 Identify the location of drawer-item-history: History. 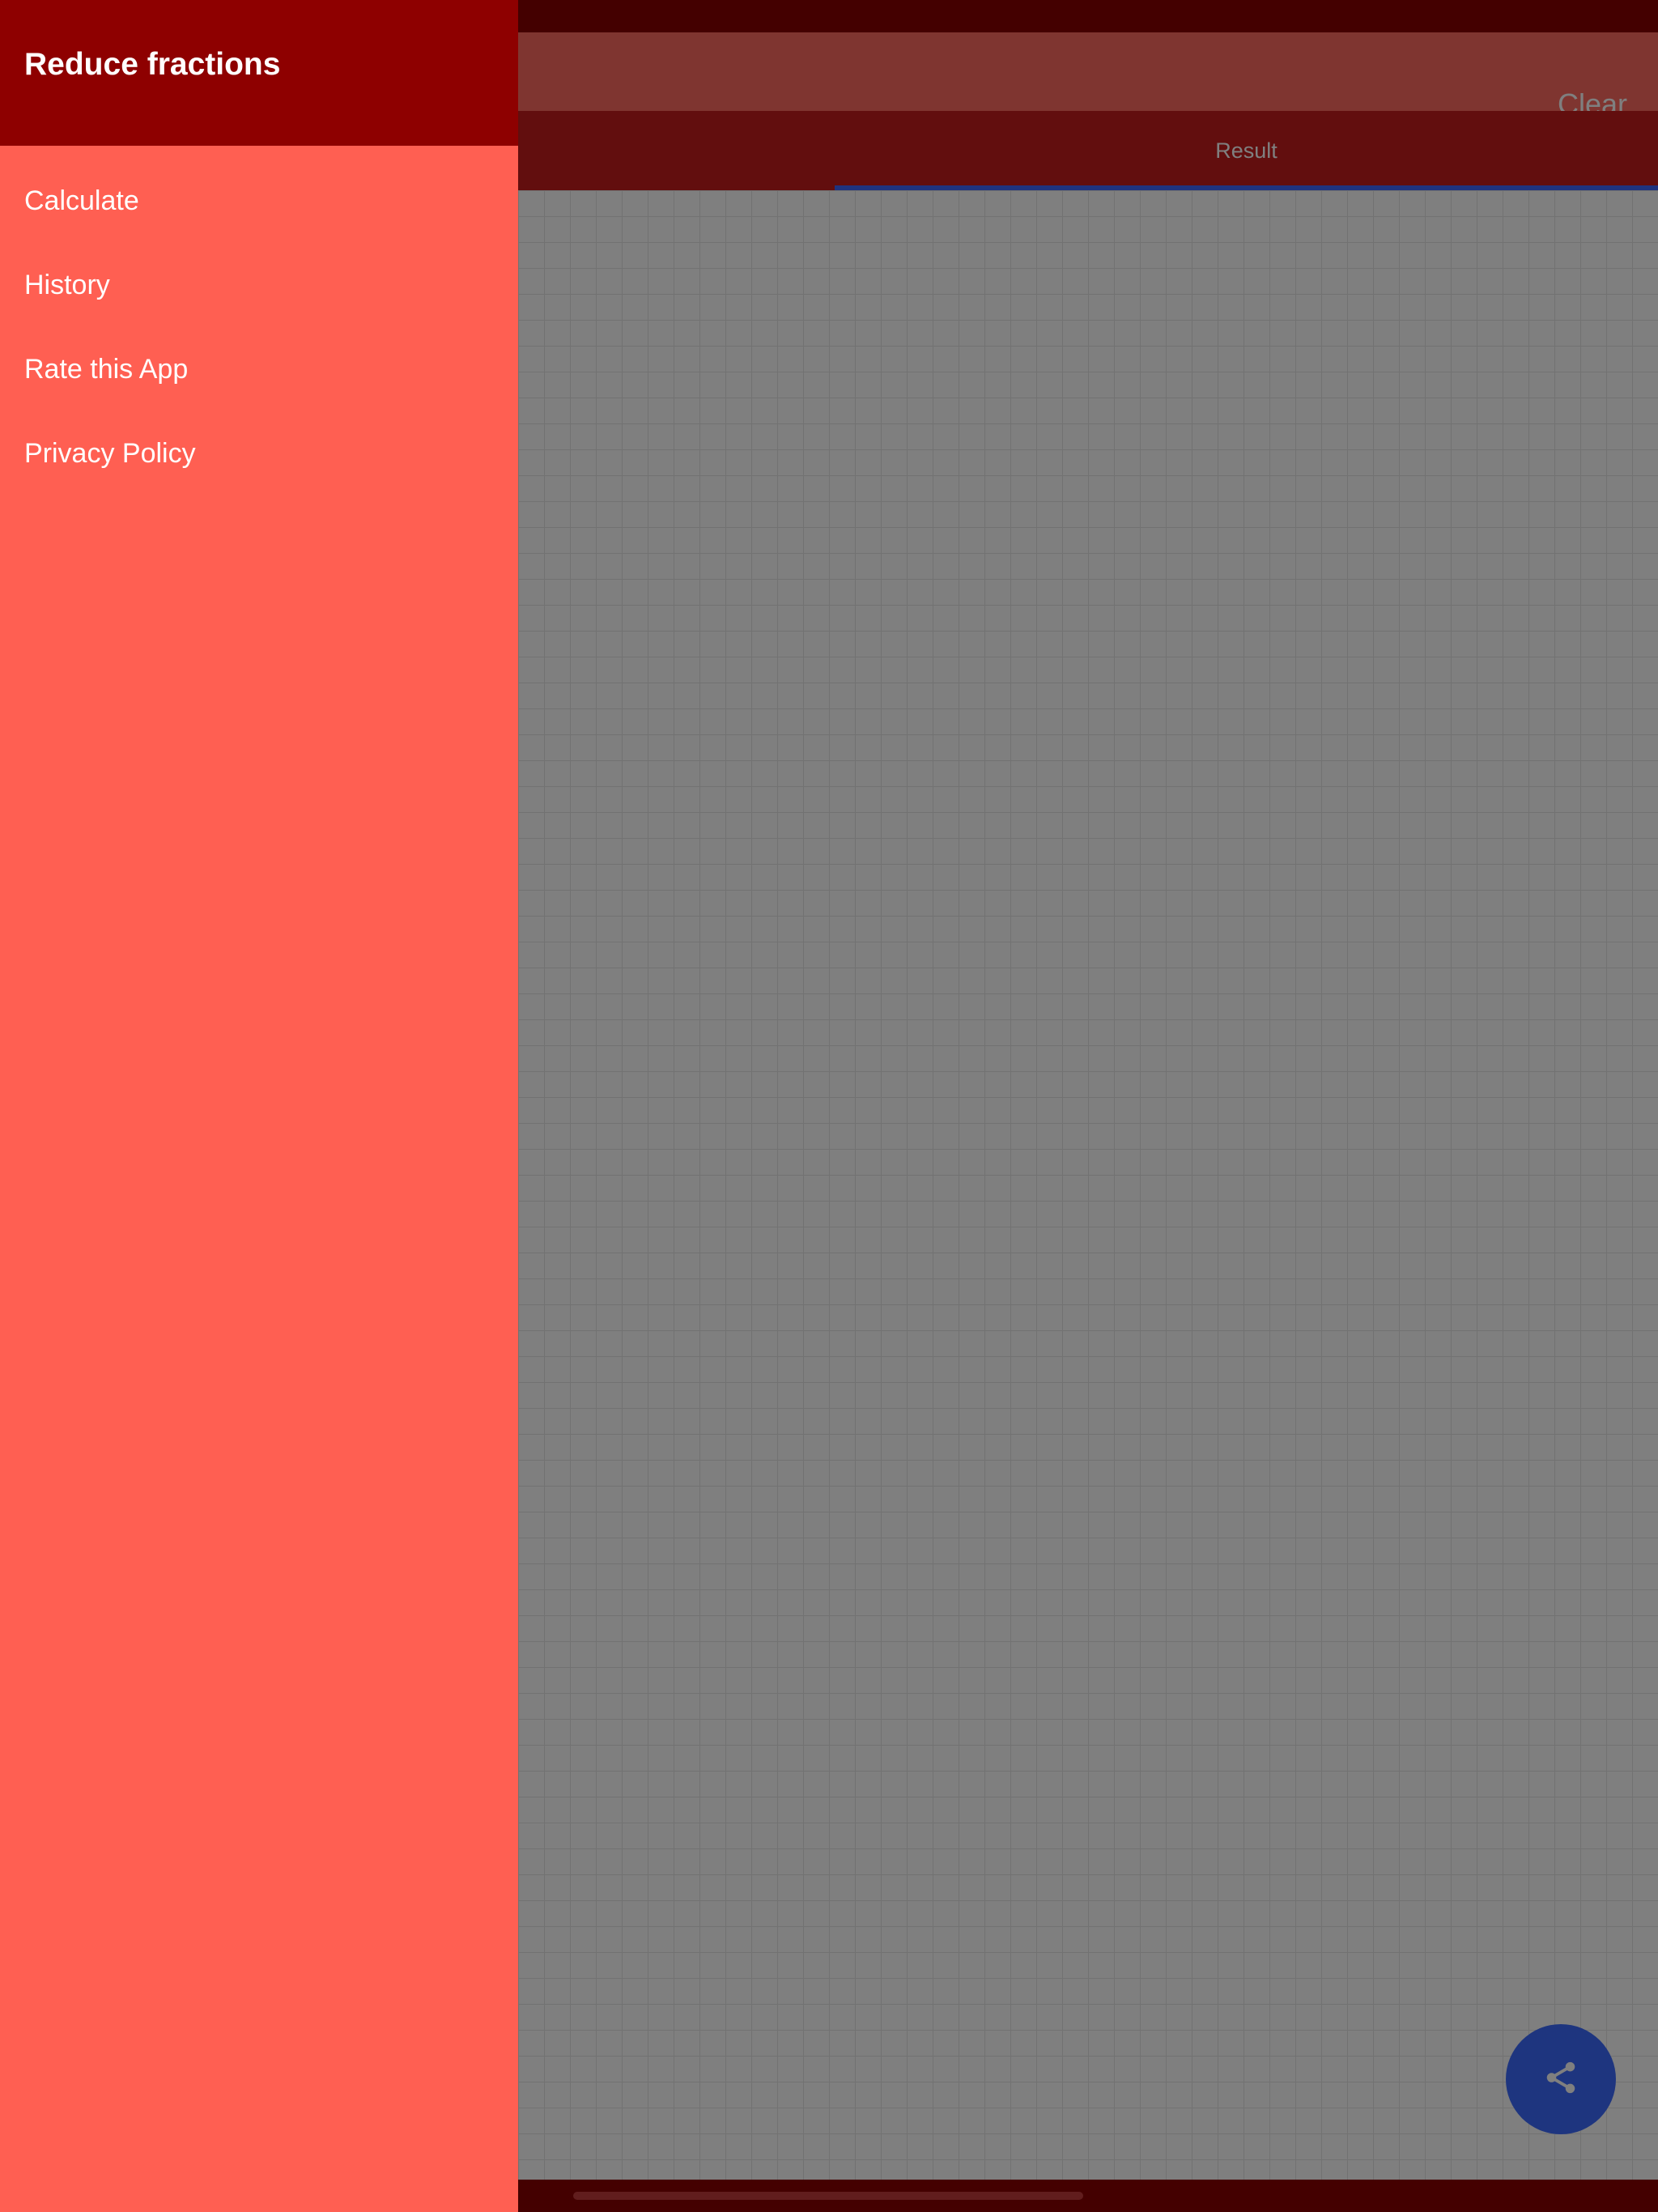
(259, 285).